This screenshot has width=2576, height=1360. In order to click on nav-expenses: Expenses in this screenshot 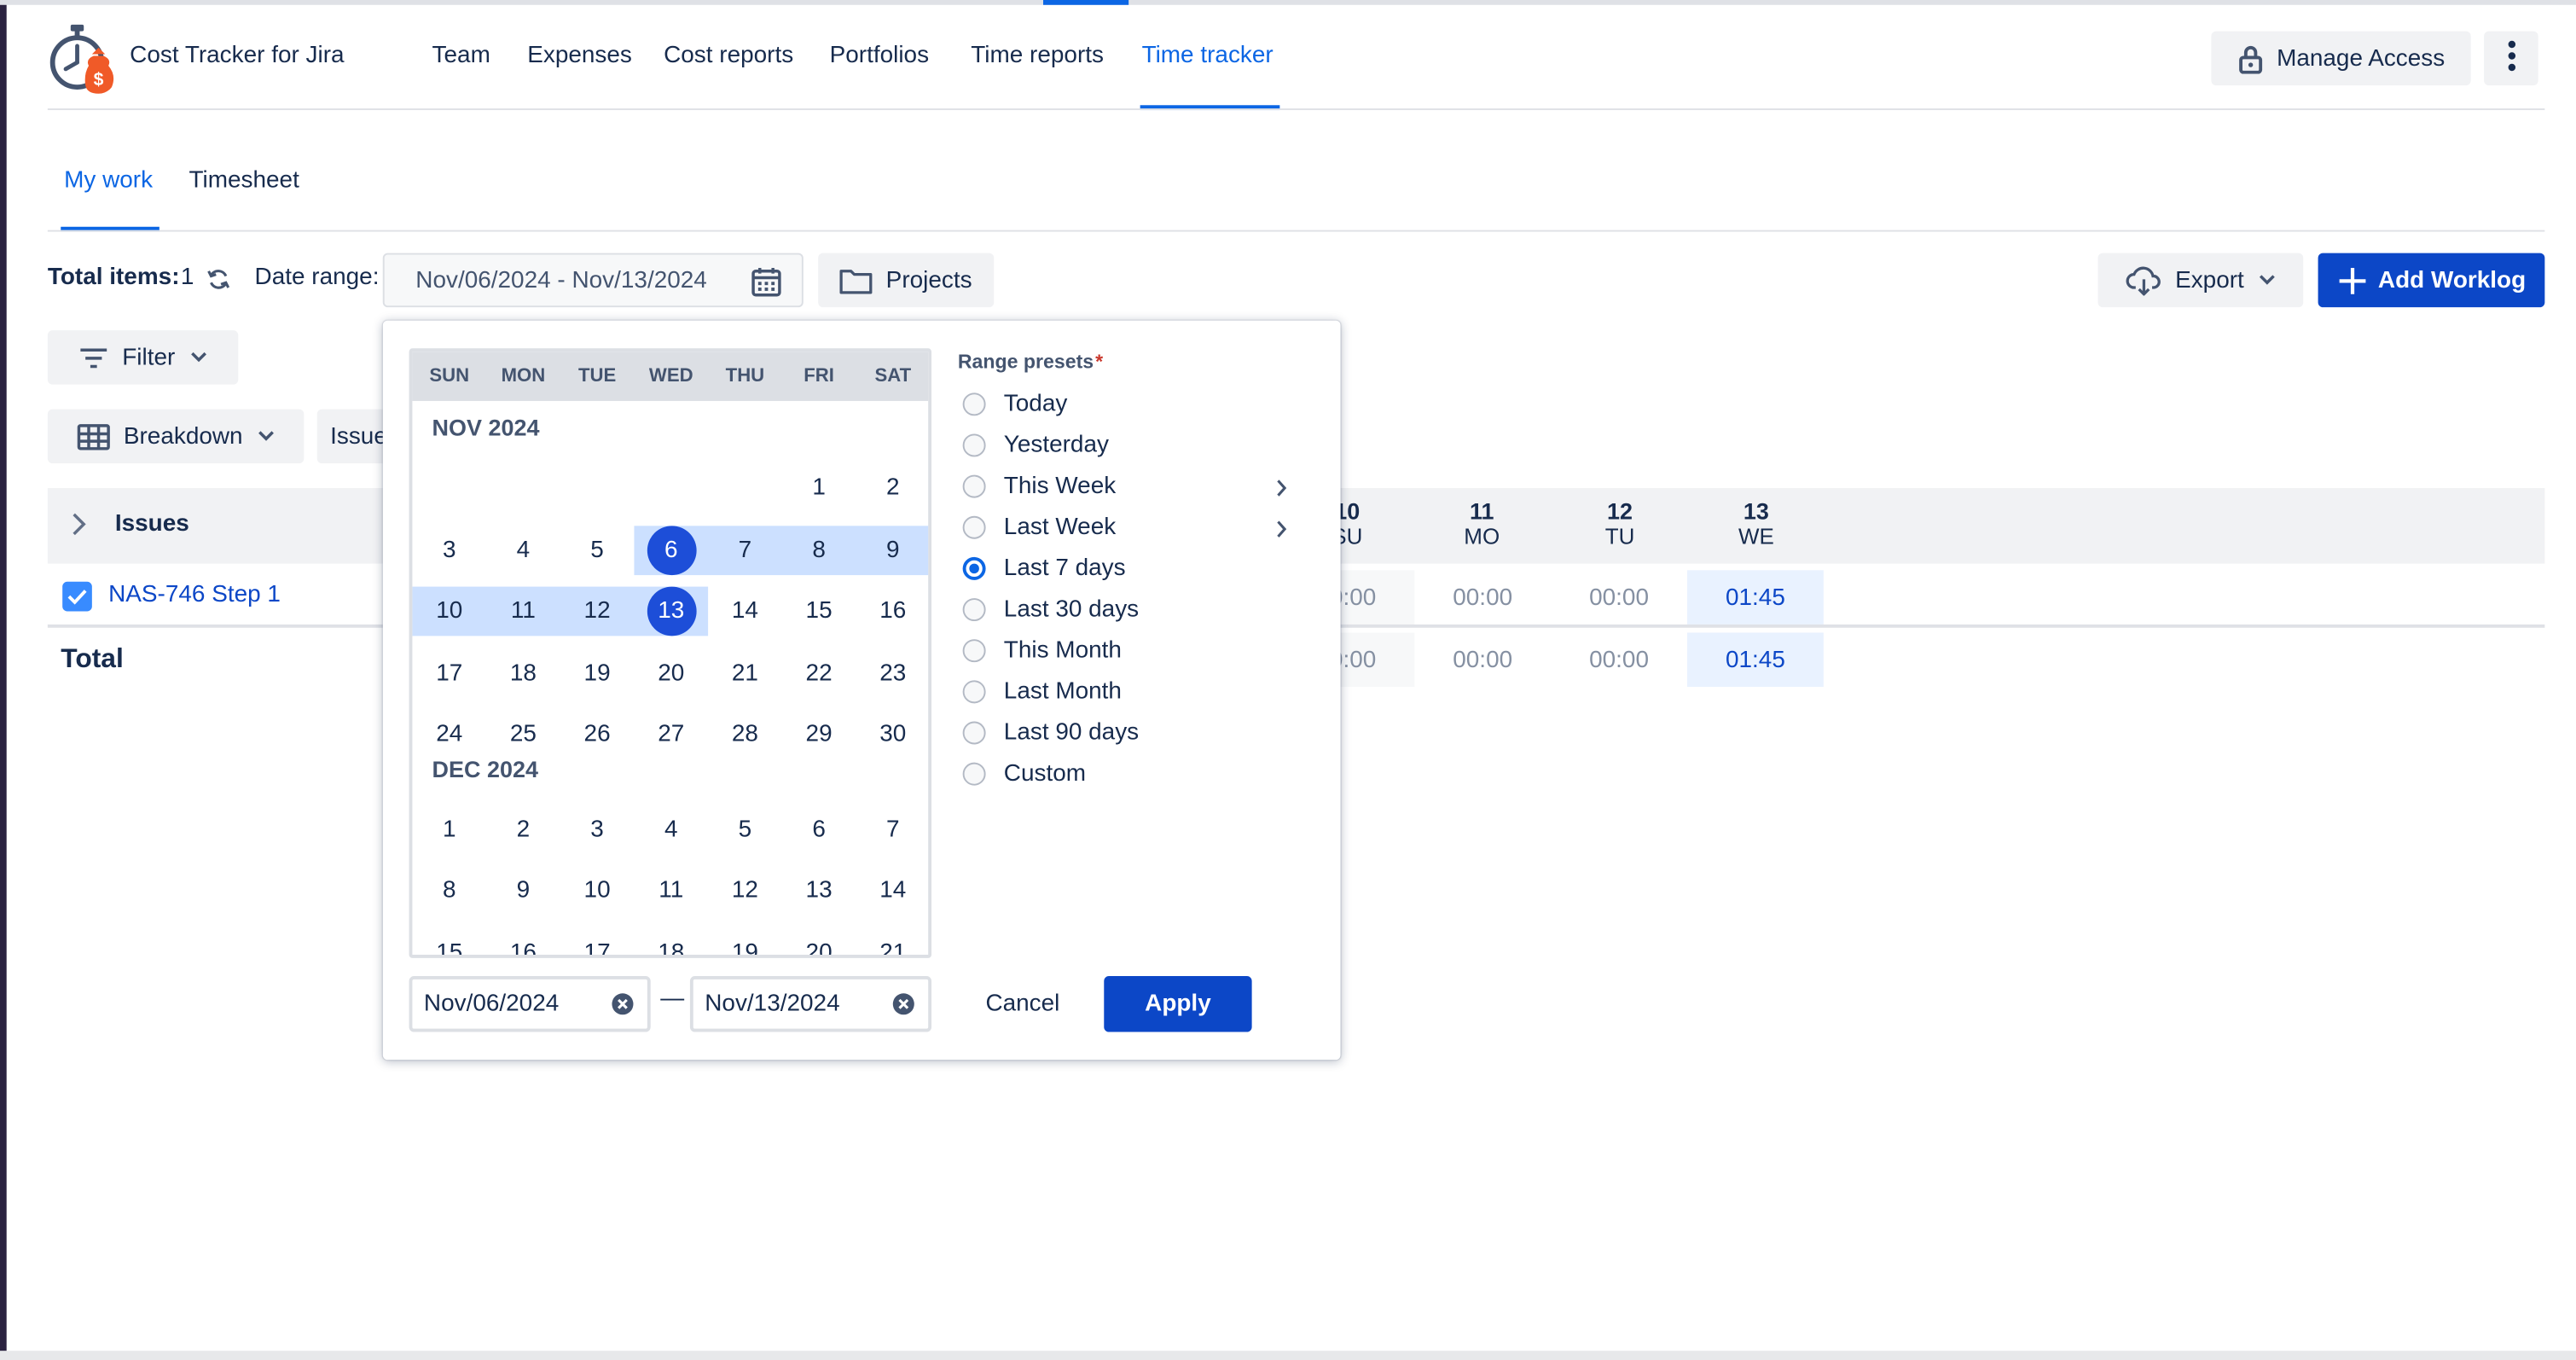, I will do `click(579, 56)`.